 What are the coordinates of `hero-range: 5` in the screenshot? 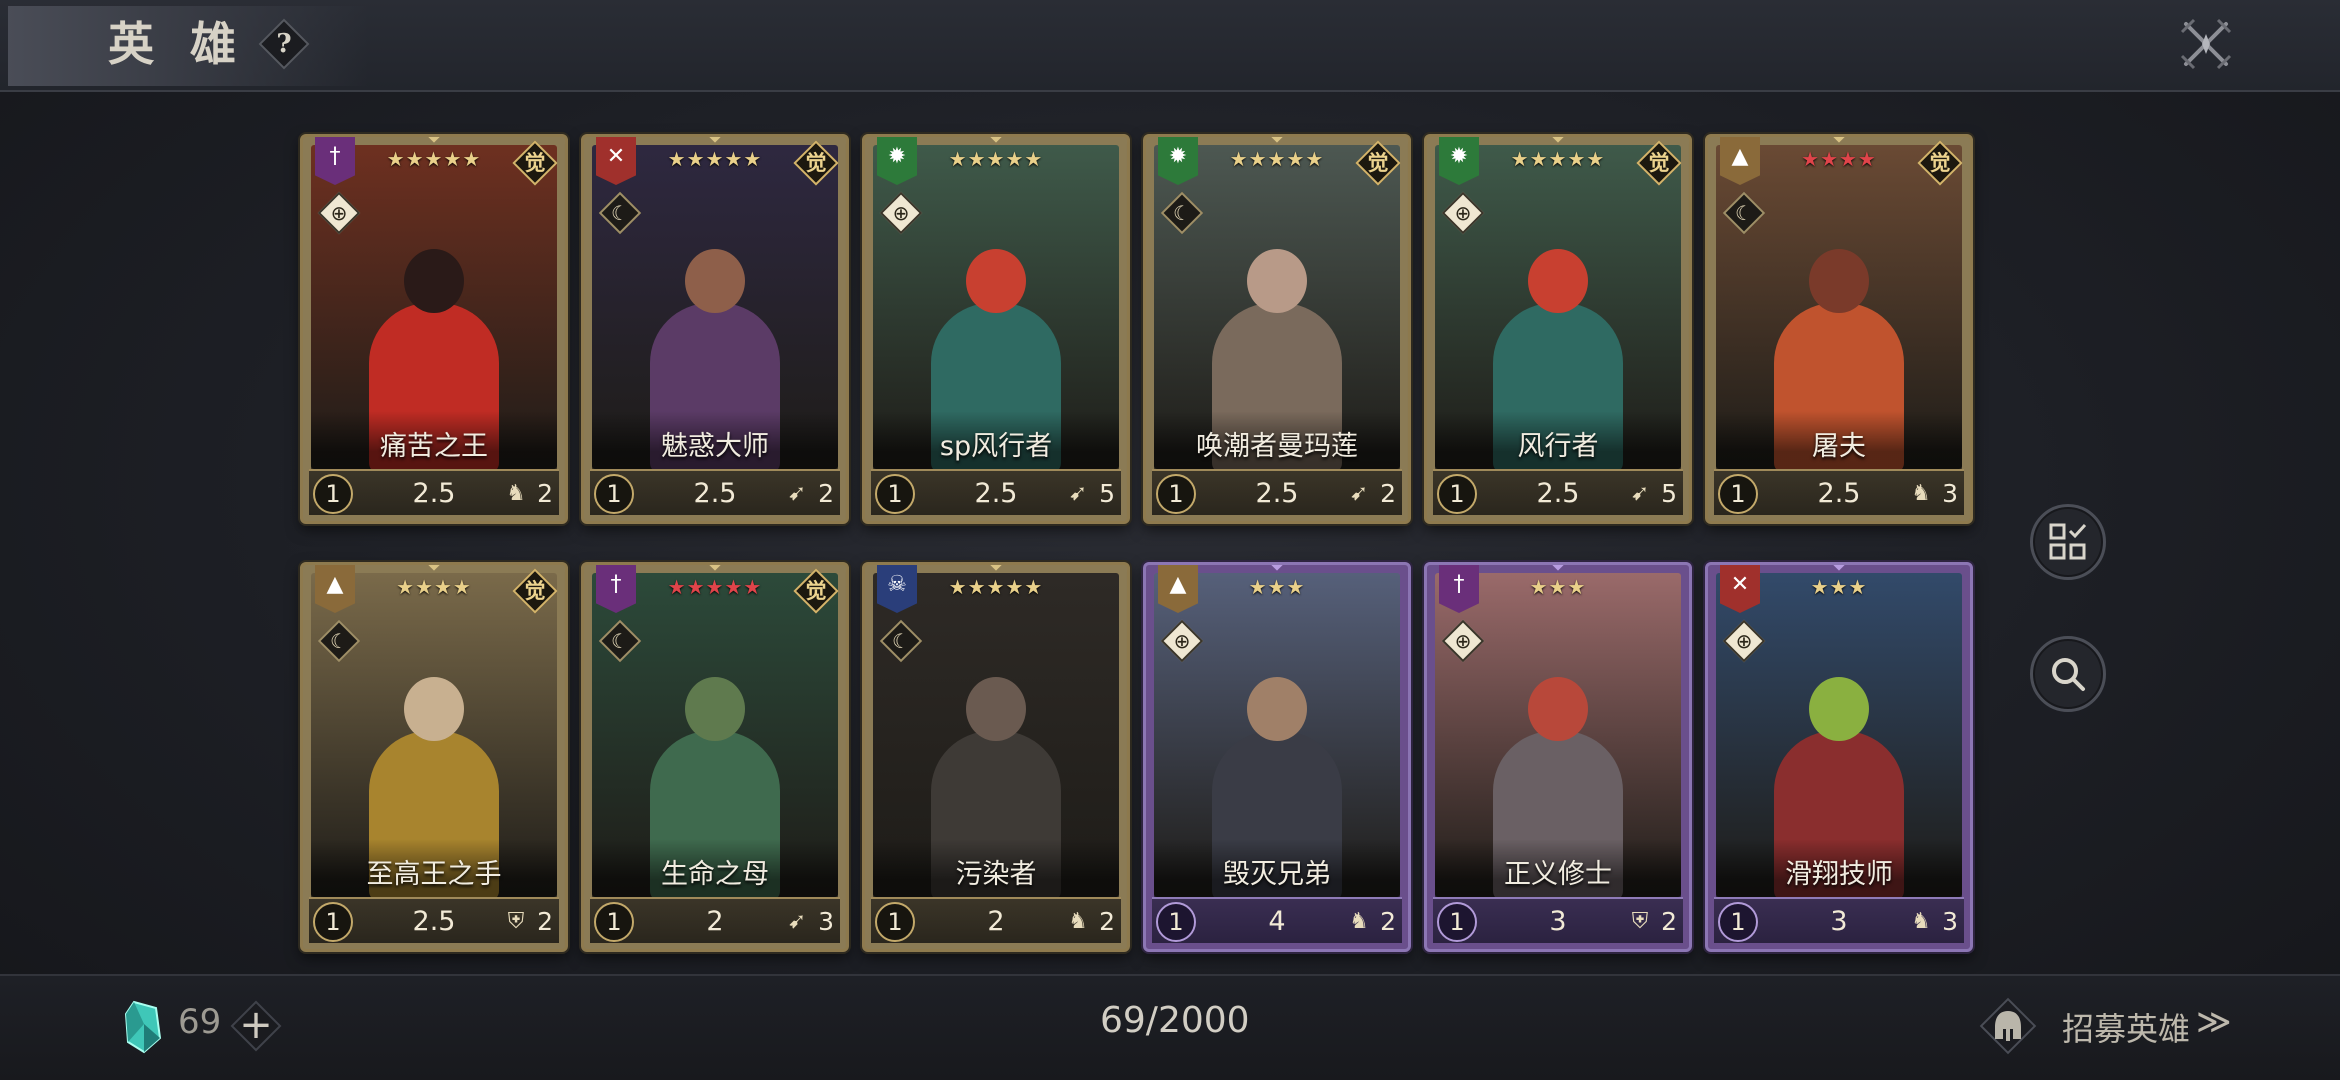 It's located at (1107, 493).